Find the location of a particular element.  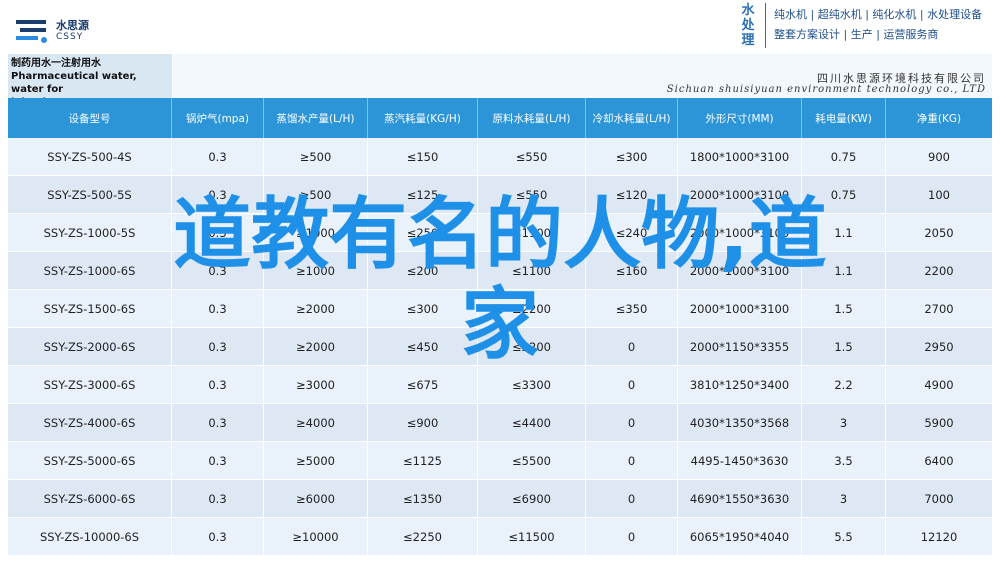

table-cell: ≤250 is located at coordinates (423, 233).